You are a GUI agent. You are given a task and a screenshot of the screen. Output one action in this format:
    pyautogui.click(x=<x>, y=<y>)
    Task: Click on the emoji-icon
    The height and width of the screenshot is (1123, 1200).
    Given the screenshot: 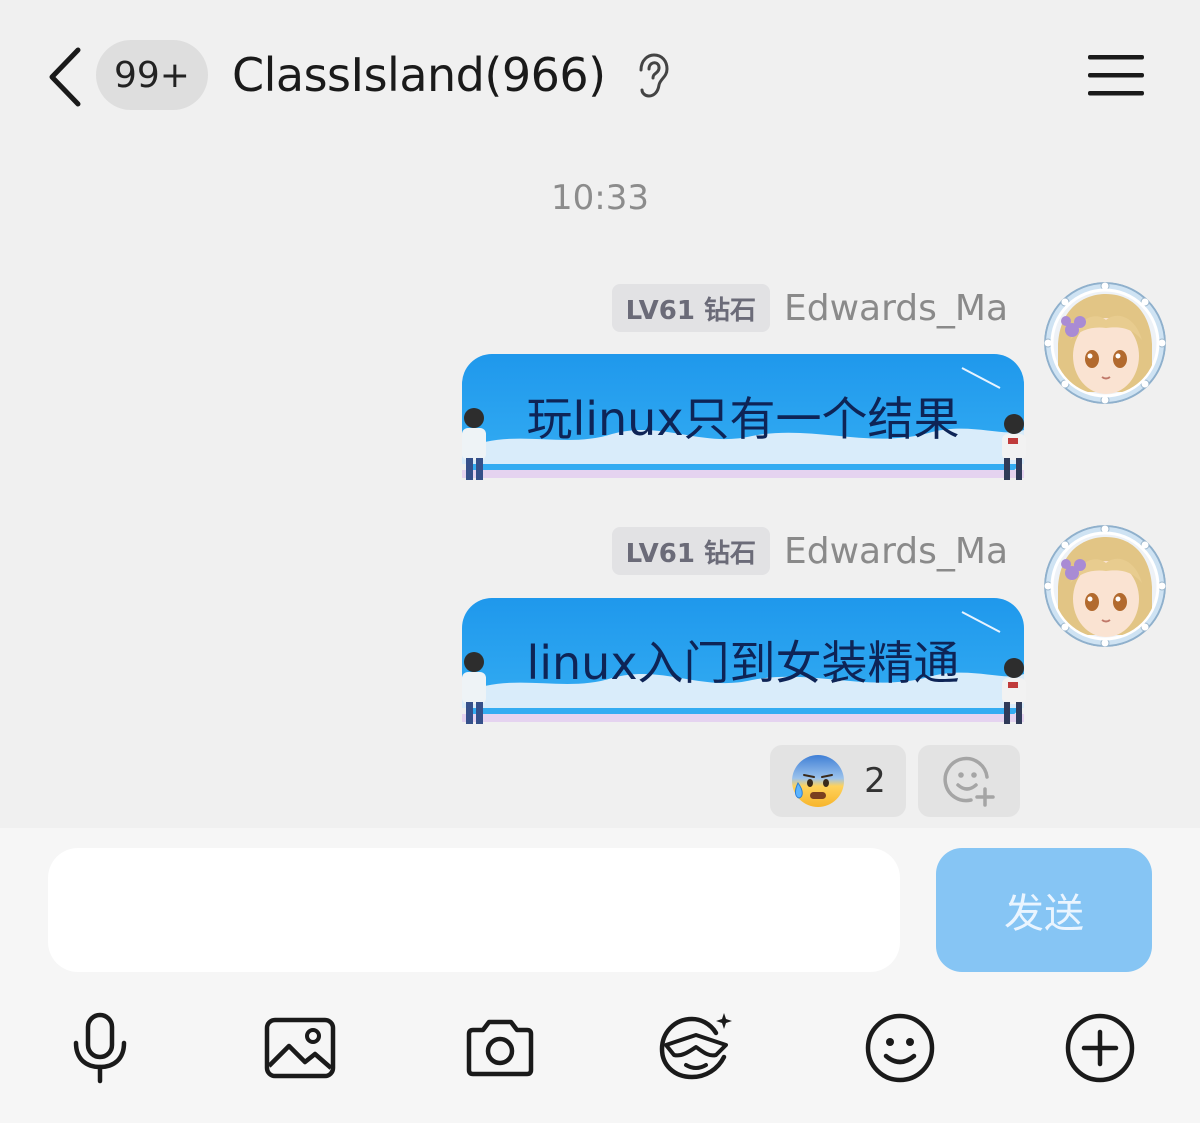 What is the action you would take?
    pyautogui.click(x=900, y=1048)
    